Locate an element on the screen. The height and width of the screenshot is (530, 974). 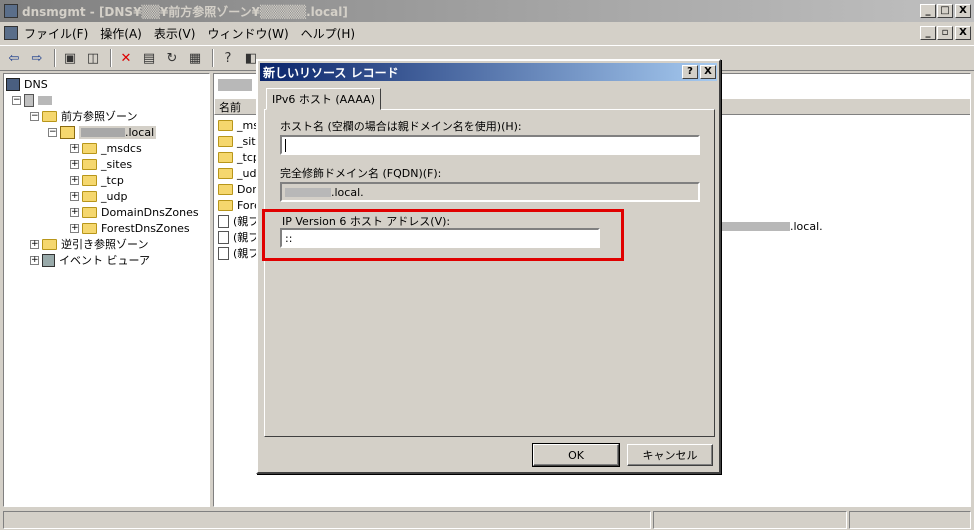
server-icon is located at coordinates (29, 100).